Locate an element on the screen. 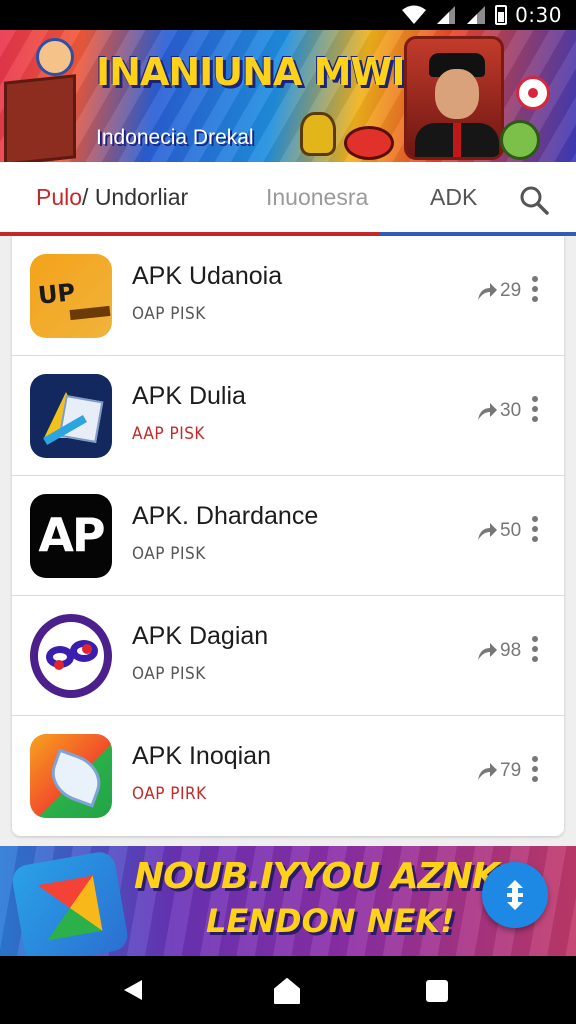 This screenshot has width=576, height=1024. list-item: AP APK. Dhardance OAP PISK 50 is located at coordinates (288, 536).